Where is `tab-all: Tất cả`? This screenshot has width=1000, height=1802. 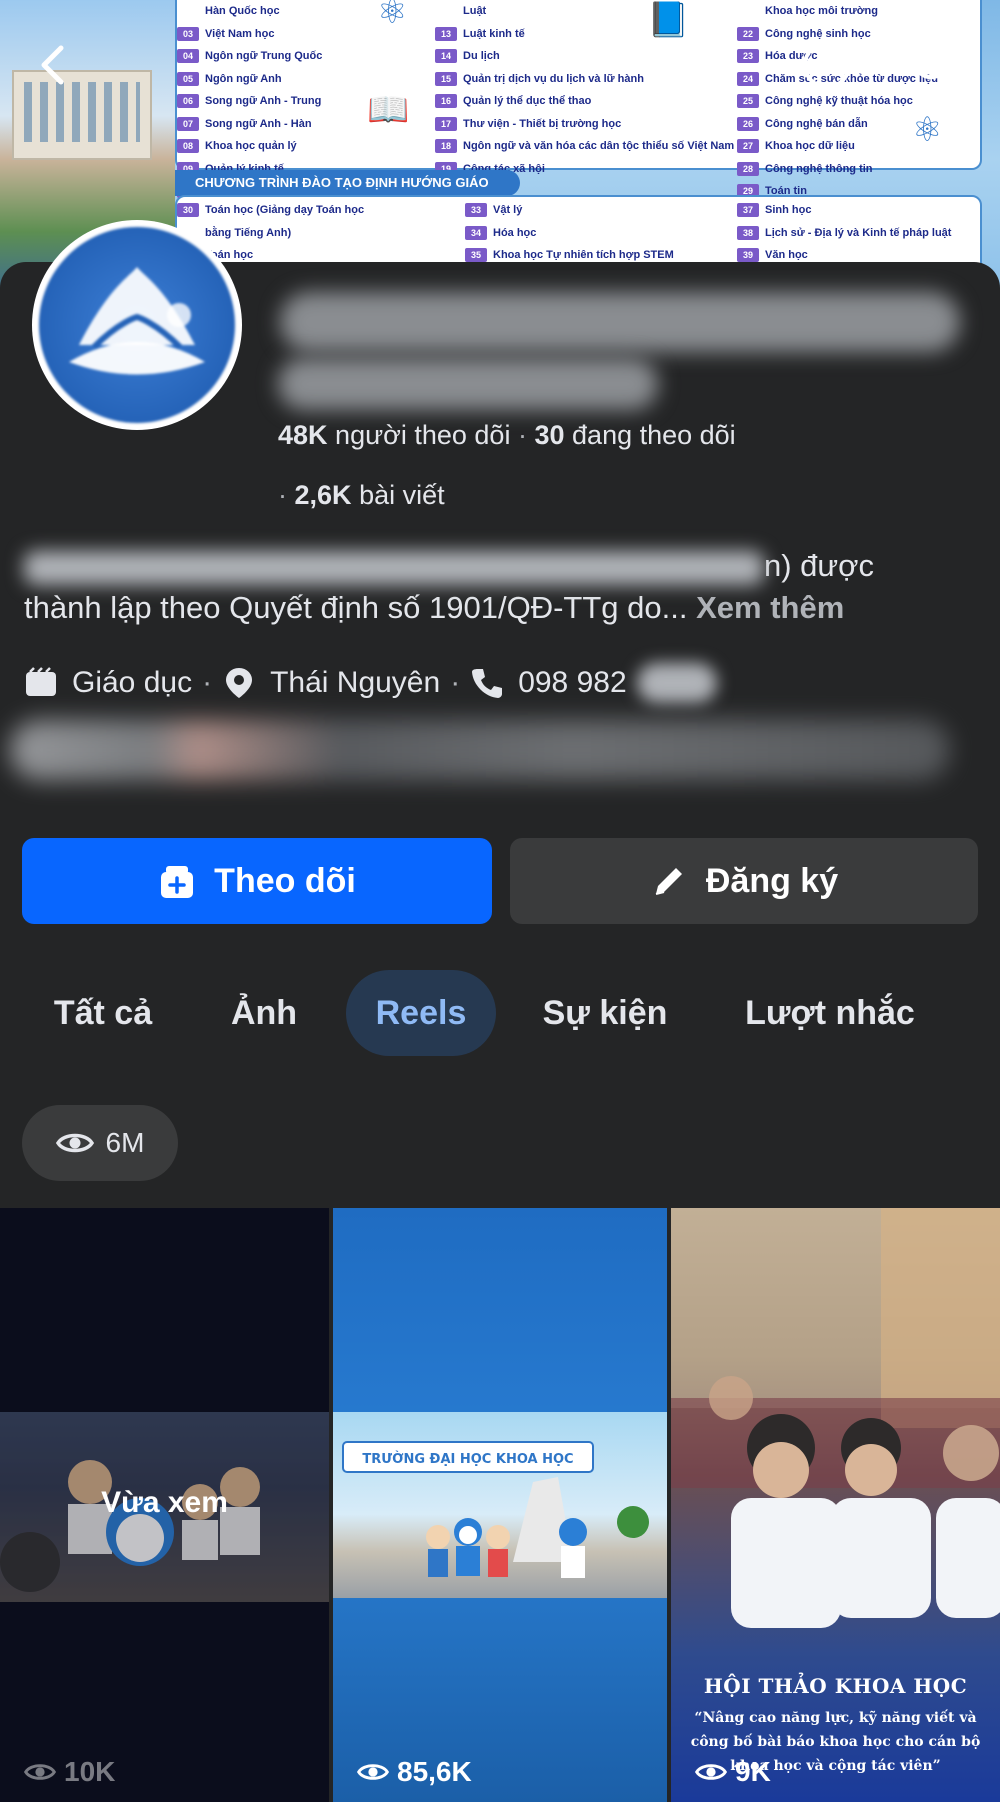
tab-all: Tất cả is located at coordinates (103, 1013).